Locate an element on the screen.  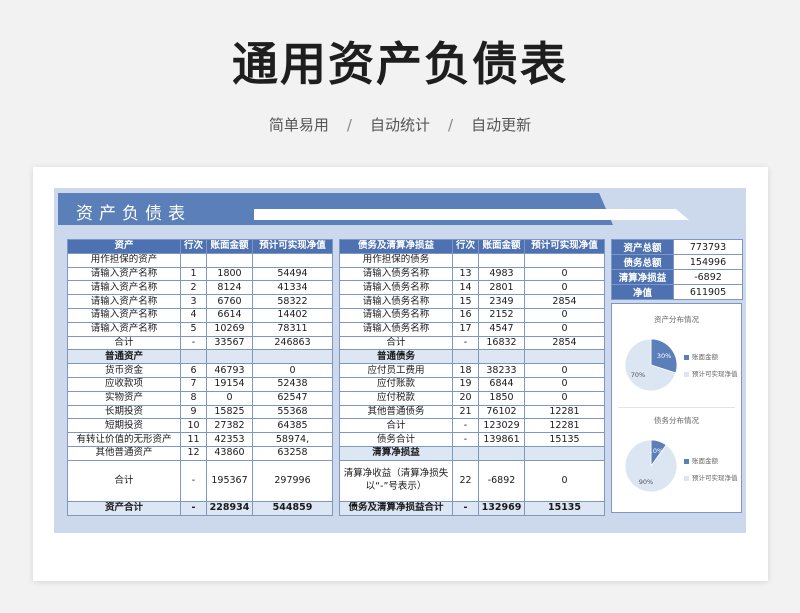
table-cell: 实物资产 is located at coordinates (124, 398).